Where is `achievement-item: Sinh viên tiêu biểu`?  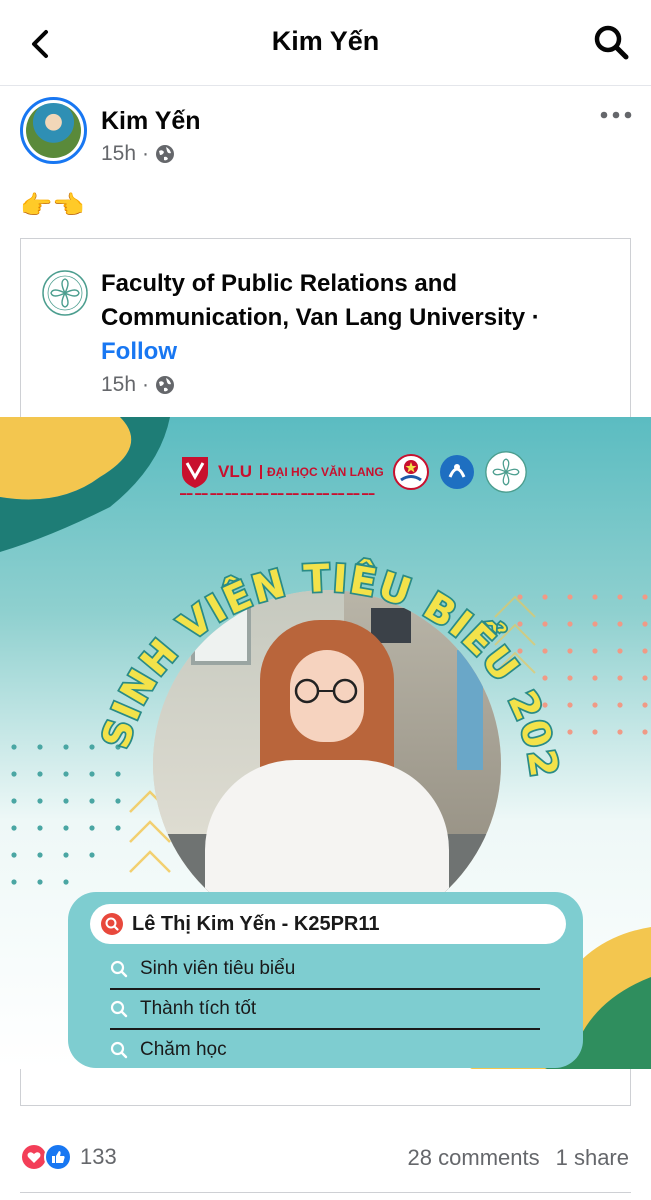
achievement-item: Sinh viên tiêu biểu is located at coordinates (325, 970).